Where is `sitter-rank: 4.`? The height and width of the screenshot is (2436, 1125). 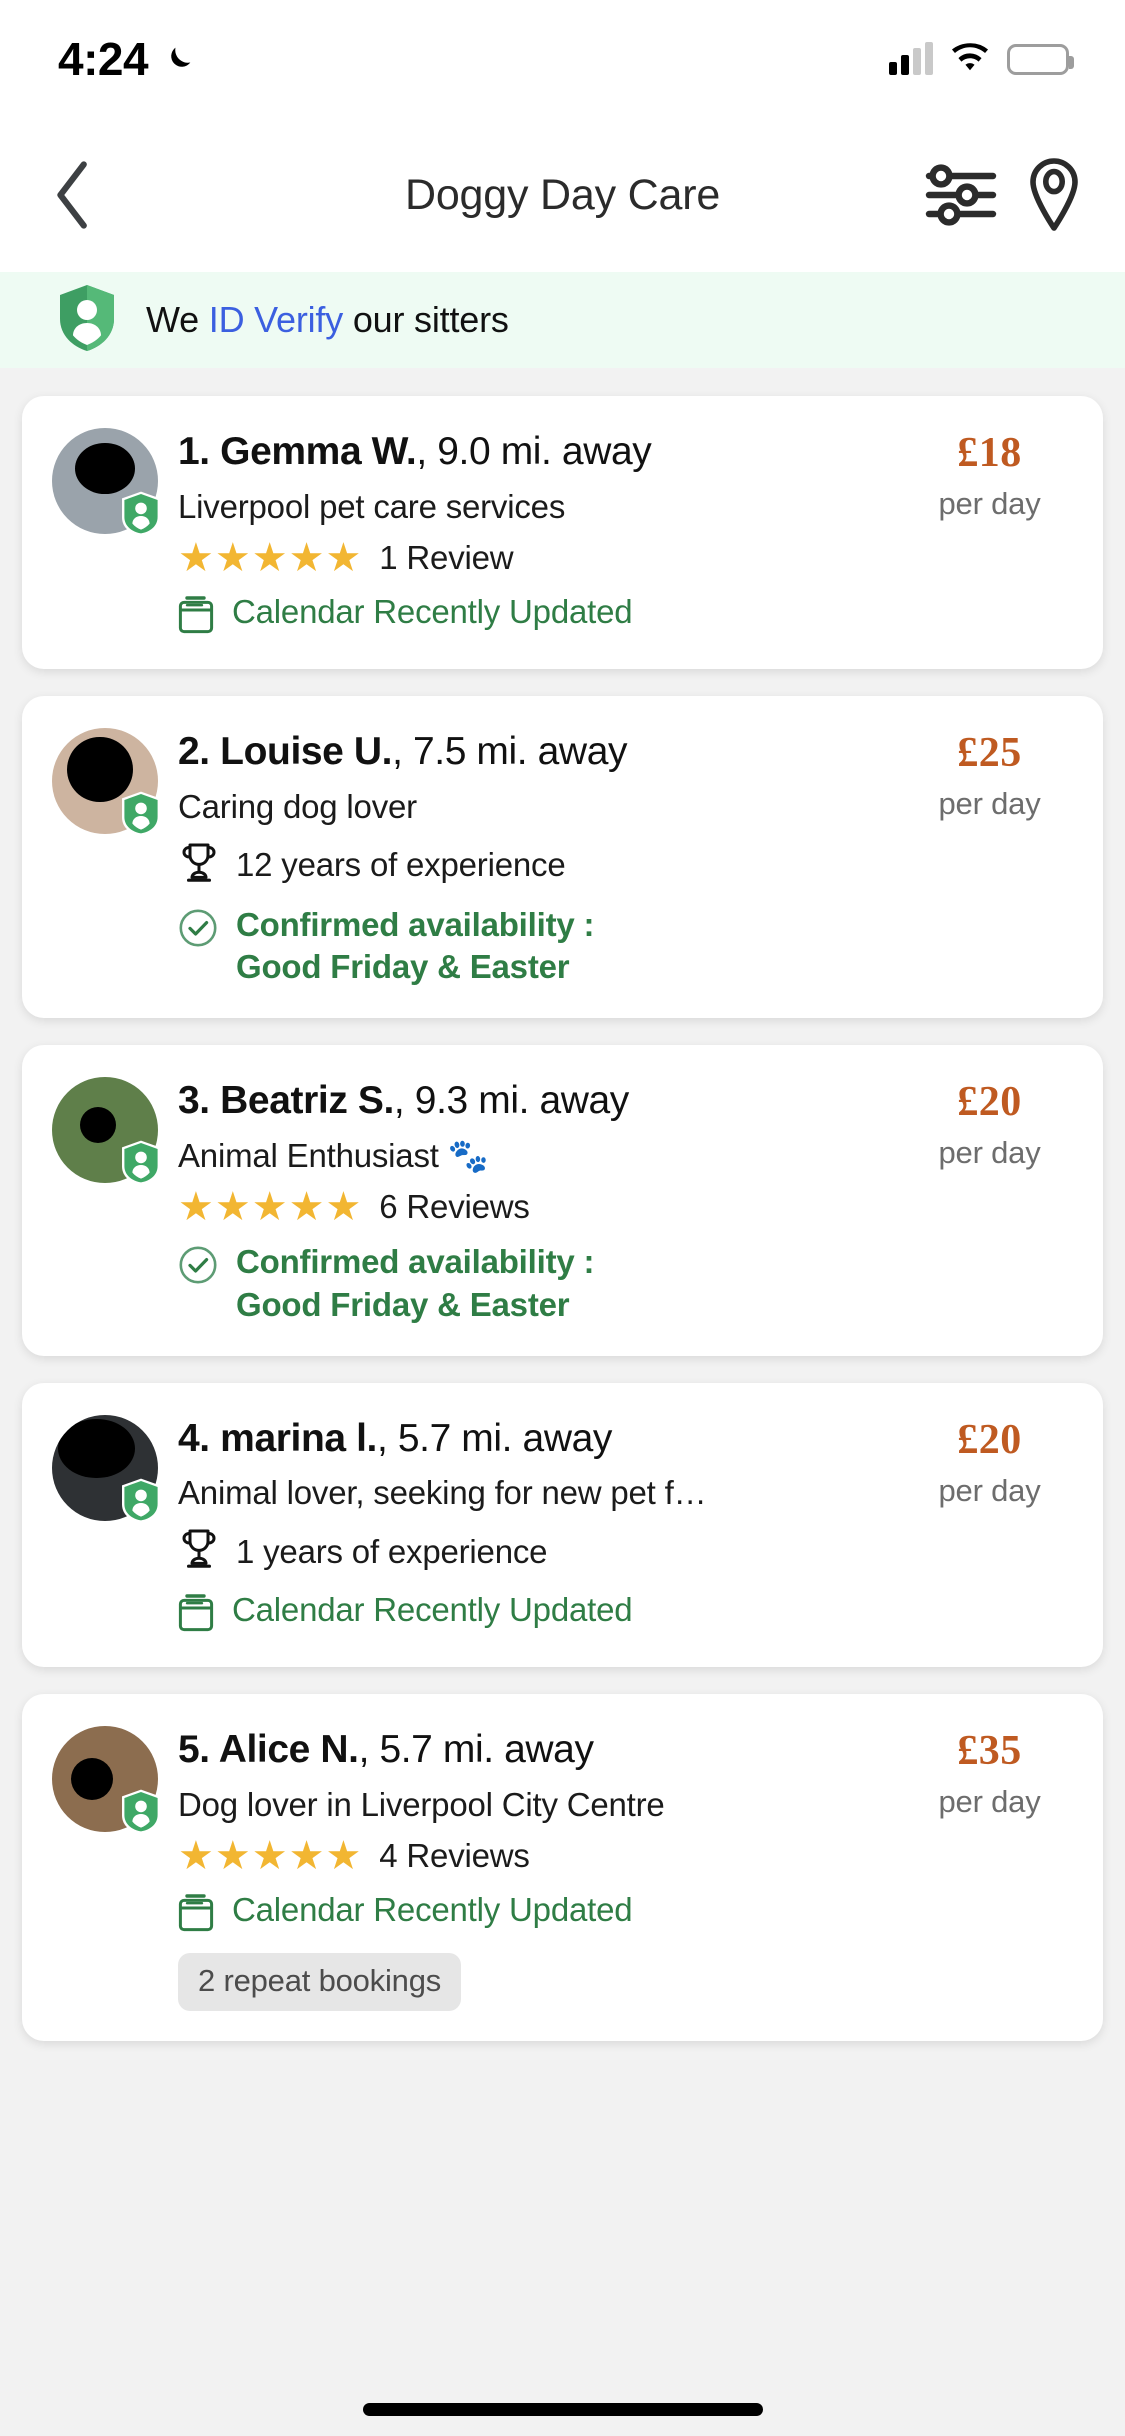 sitter-rank: 4. is located at coordinates (199, 1438).